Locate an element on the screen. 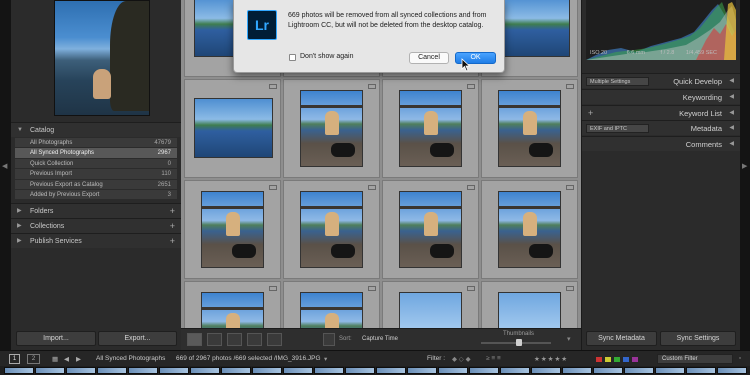  collapse-right-panel-icon: ▶ is located at coordinates (744, 166).